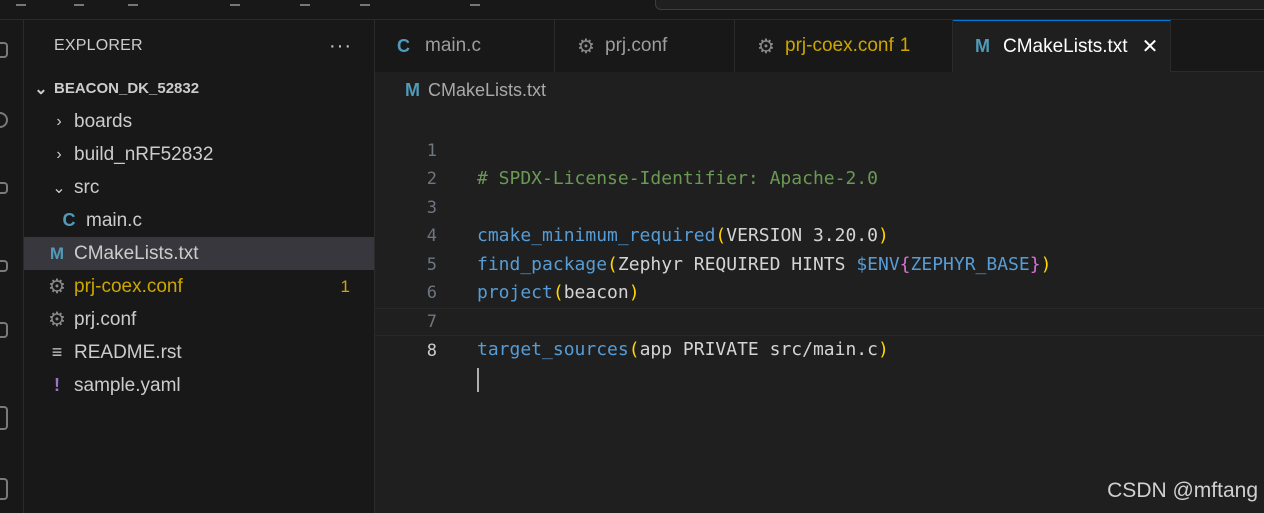 The image size is (1264, 513). Describe the element at coordinates (1150, 46) in the screenshot. I see `close-icon: ✕` at that location.